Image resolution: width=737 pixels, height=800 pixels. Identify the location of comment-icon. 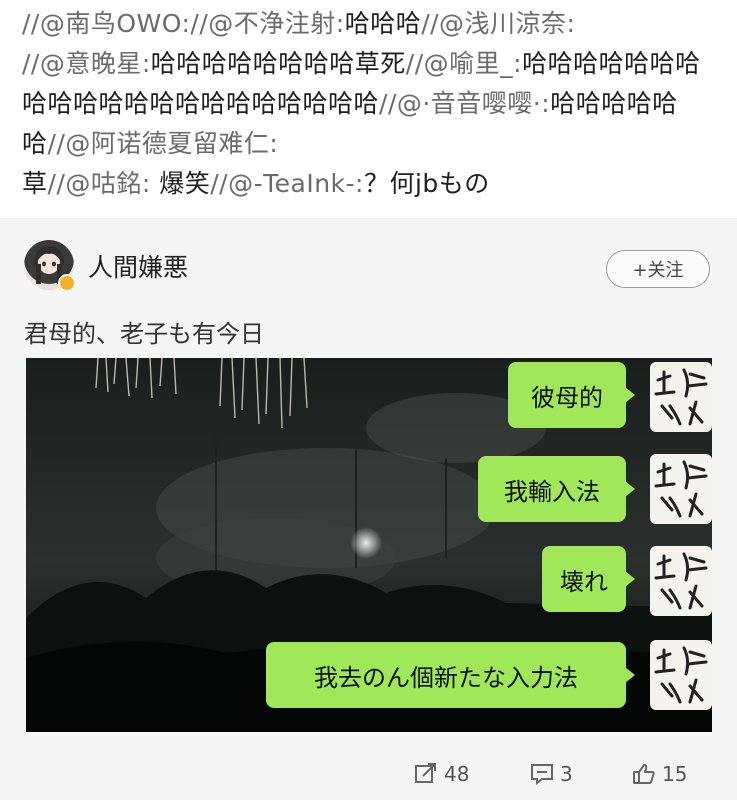
(542, 774).